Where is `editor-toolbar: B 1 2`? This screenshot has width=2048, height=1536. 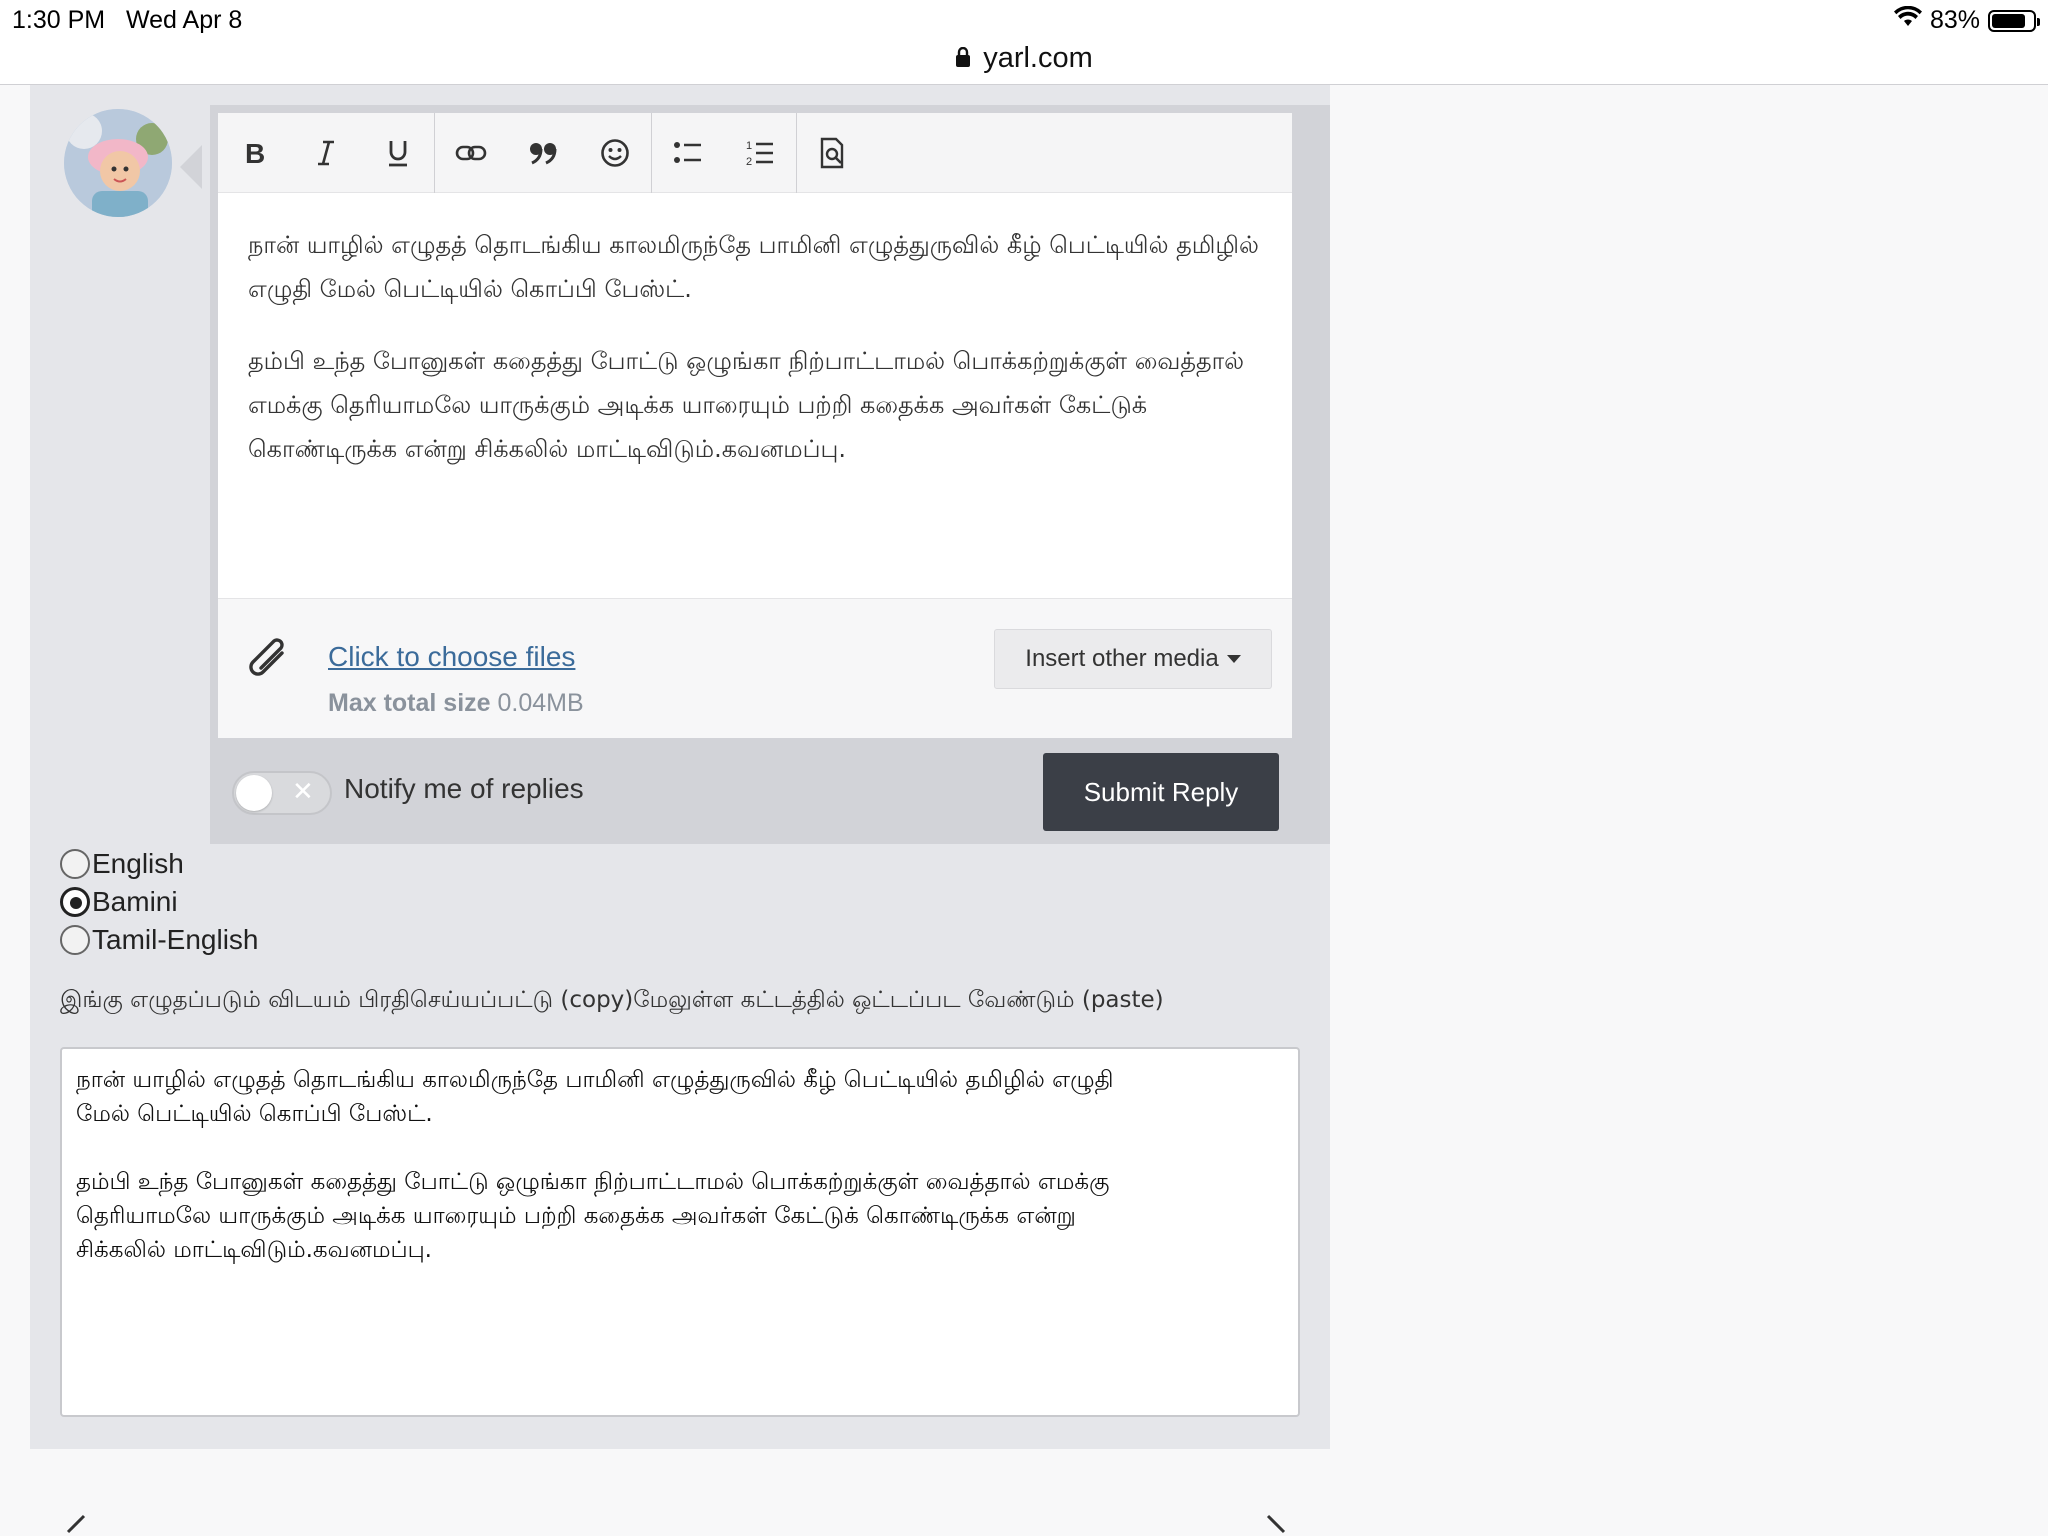
editor-toolbar: B 1 2 is located at coordinates (755, 153).